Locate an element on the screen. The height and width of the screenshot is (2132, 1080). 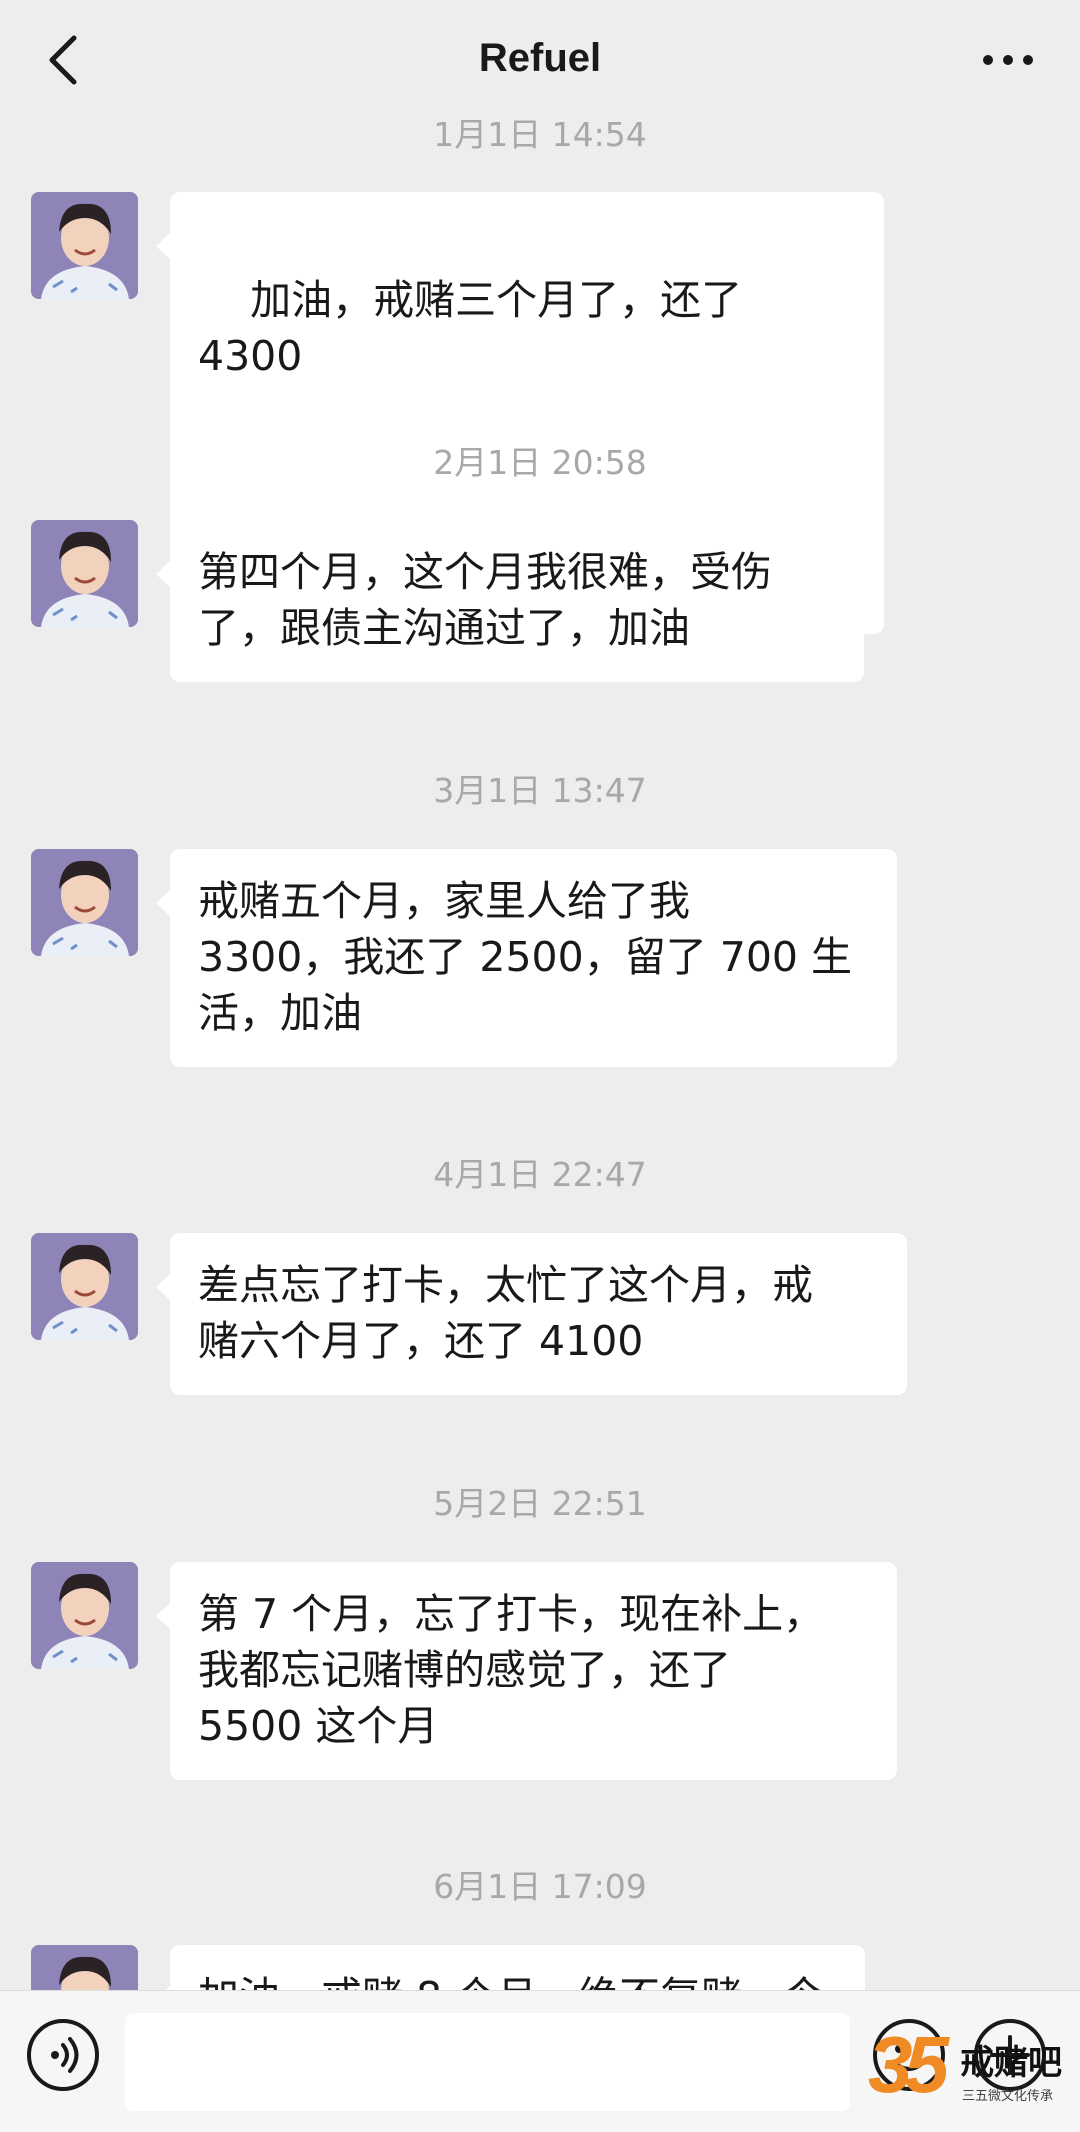
message-timestamp: 6月1日 17:09 is located at coordinates (540, 1886).